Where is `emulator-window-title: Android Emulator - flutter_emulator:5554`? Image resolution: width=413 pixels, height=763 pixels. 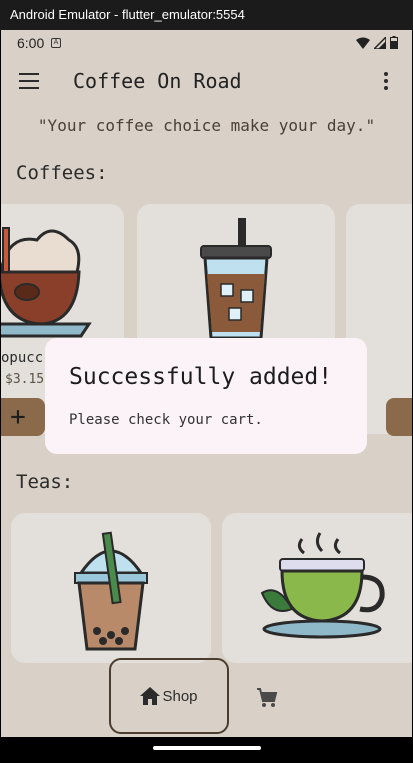
emulator-window-title: Android Emulator - flutter_emulator:5554 is located at coordinates (206, 15).